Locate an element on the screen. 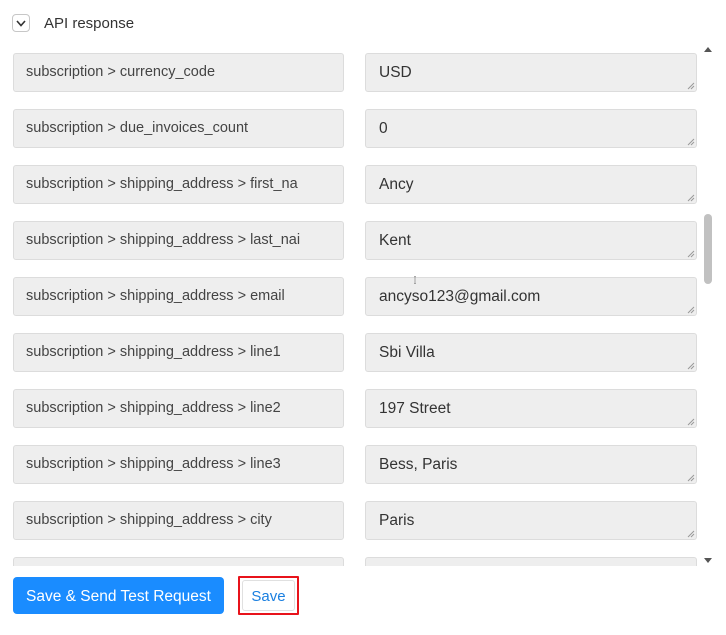 The image size is (726, 635). value-field: 0 is located at coordinates (531, 128).